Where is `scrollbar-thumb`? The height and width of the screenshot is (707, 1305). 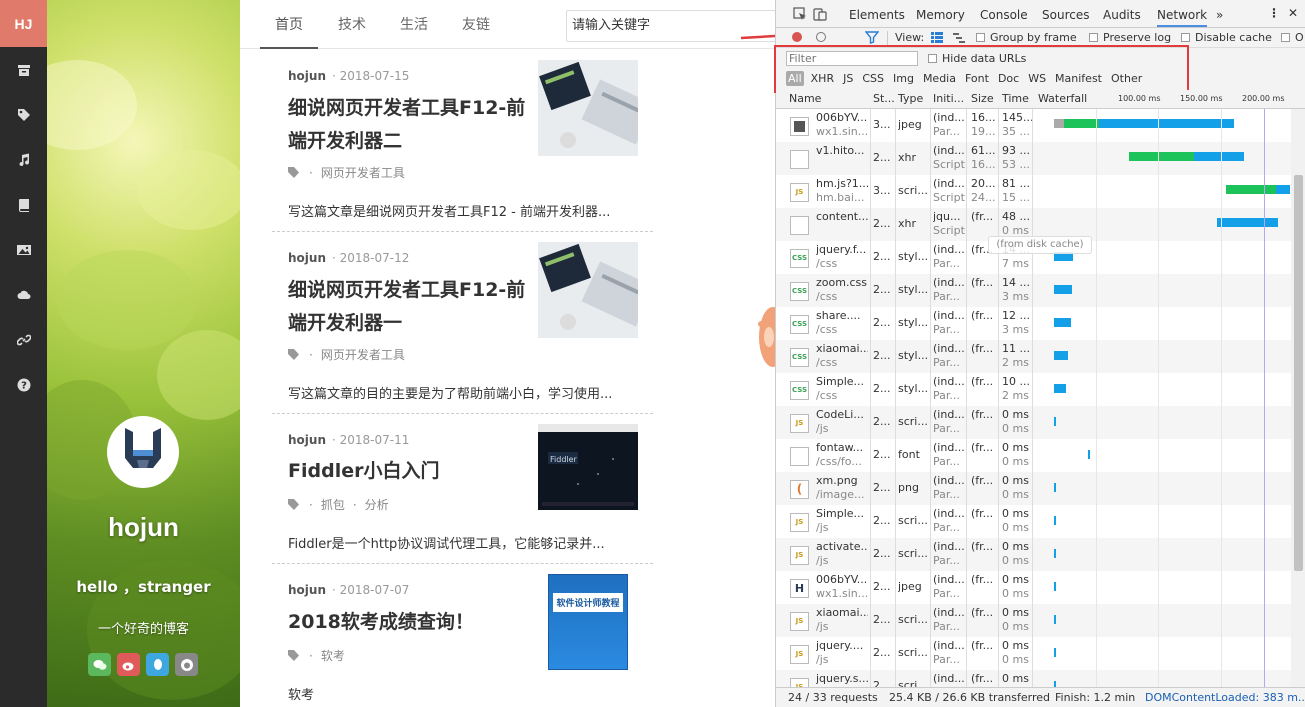
scrollbar-thumb is located at coordinates (1298, 373).